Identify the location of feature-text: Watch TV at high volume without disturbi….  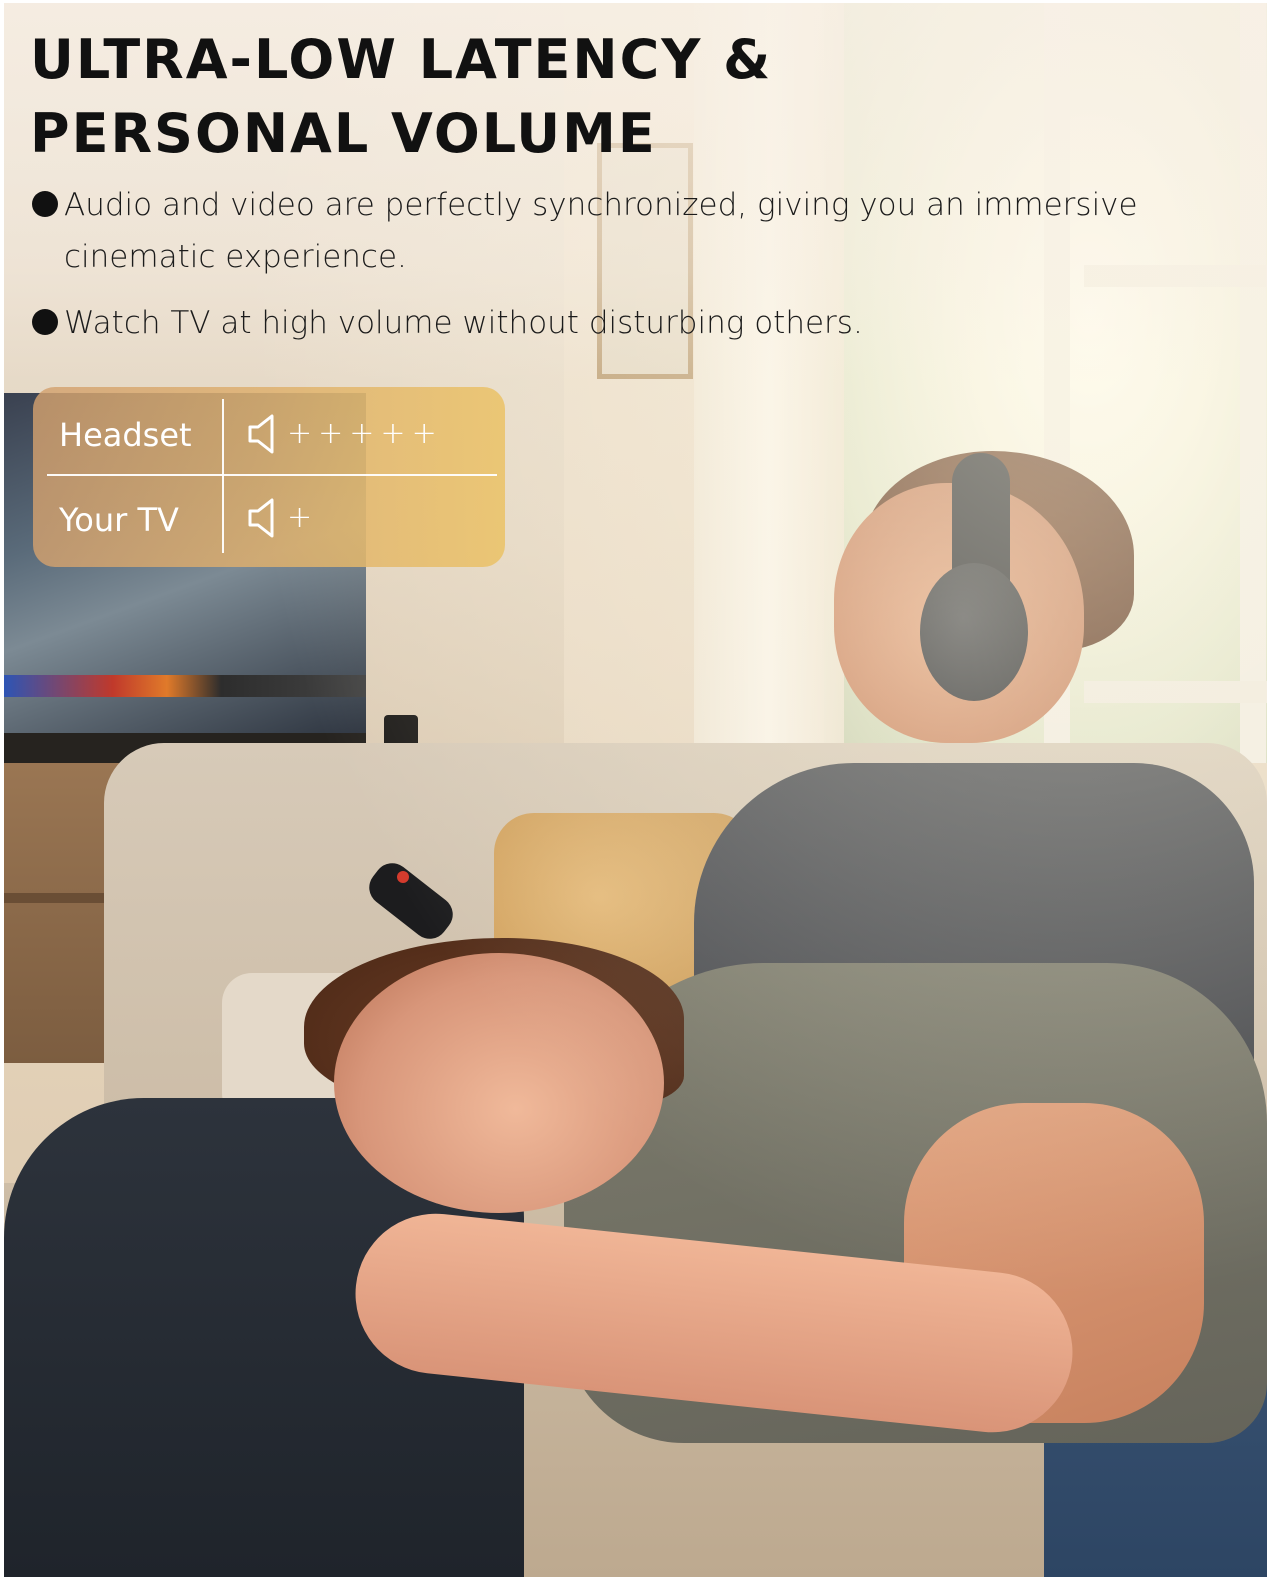
(463, 323).